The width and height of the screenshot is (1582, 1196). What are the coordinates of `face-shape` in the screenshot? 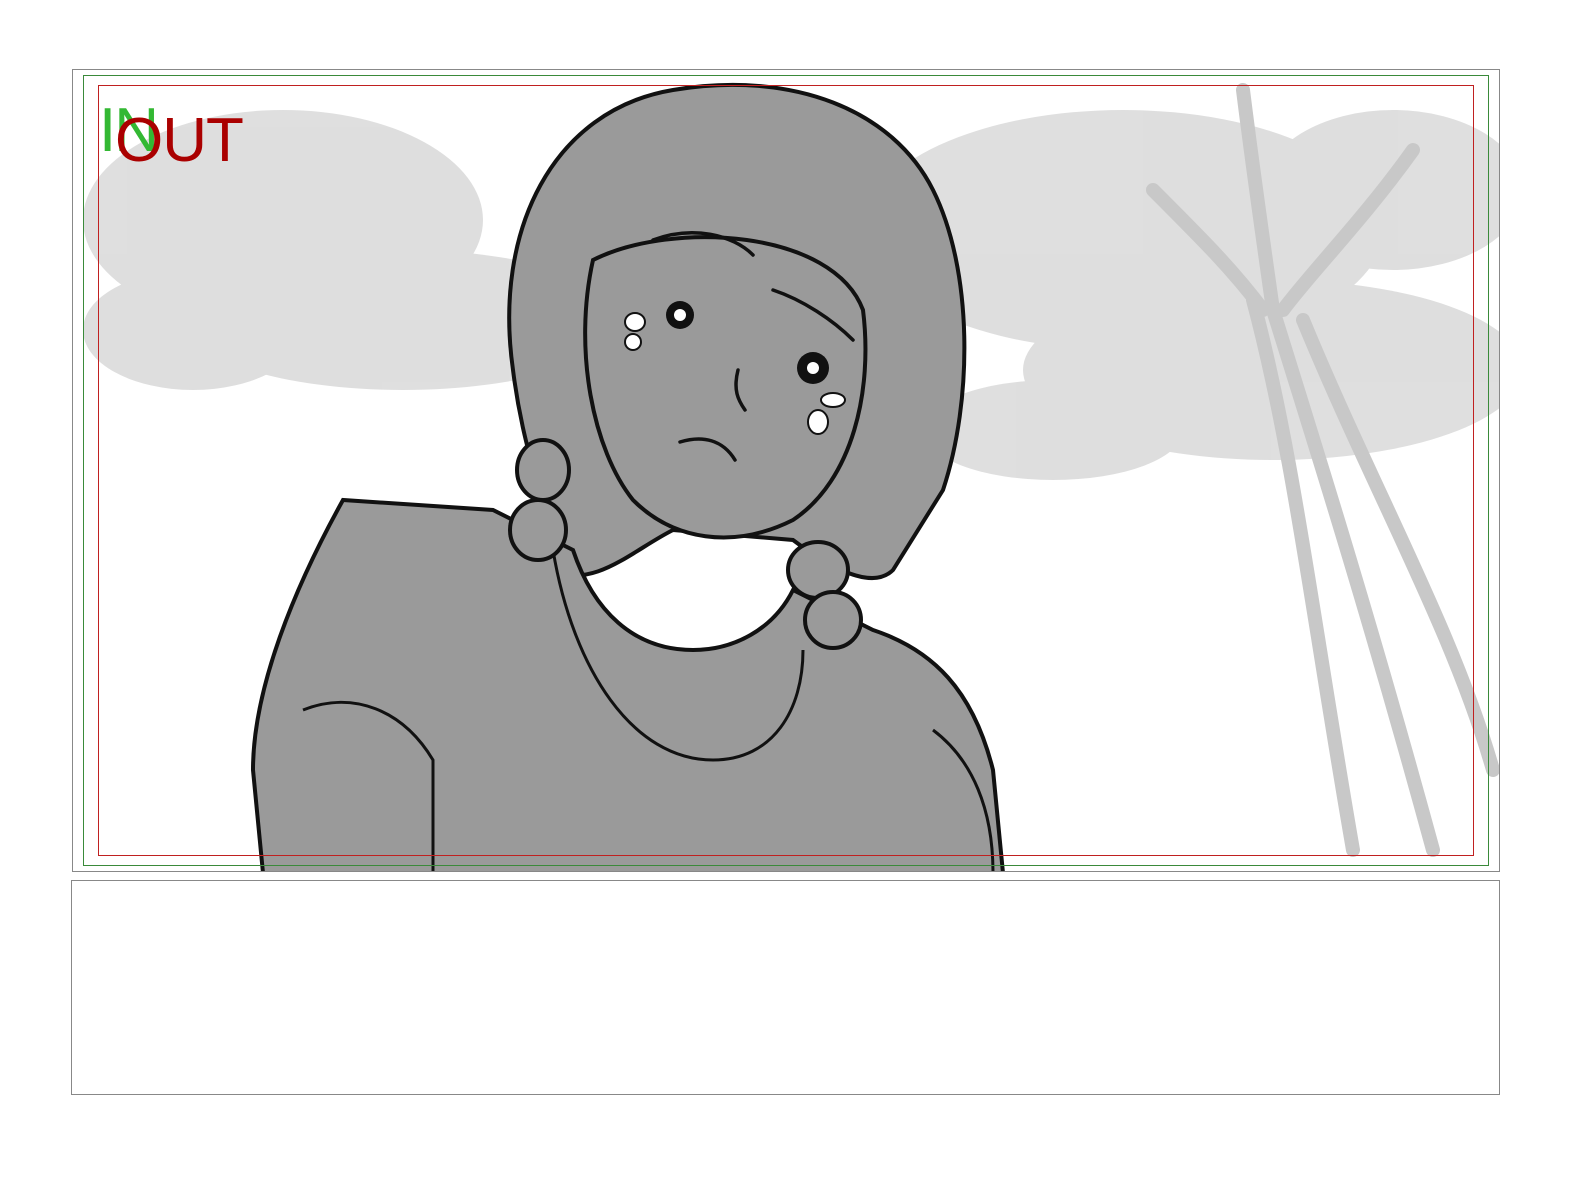 It's located at (725, 387).